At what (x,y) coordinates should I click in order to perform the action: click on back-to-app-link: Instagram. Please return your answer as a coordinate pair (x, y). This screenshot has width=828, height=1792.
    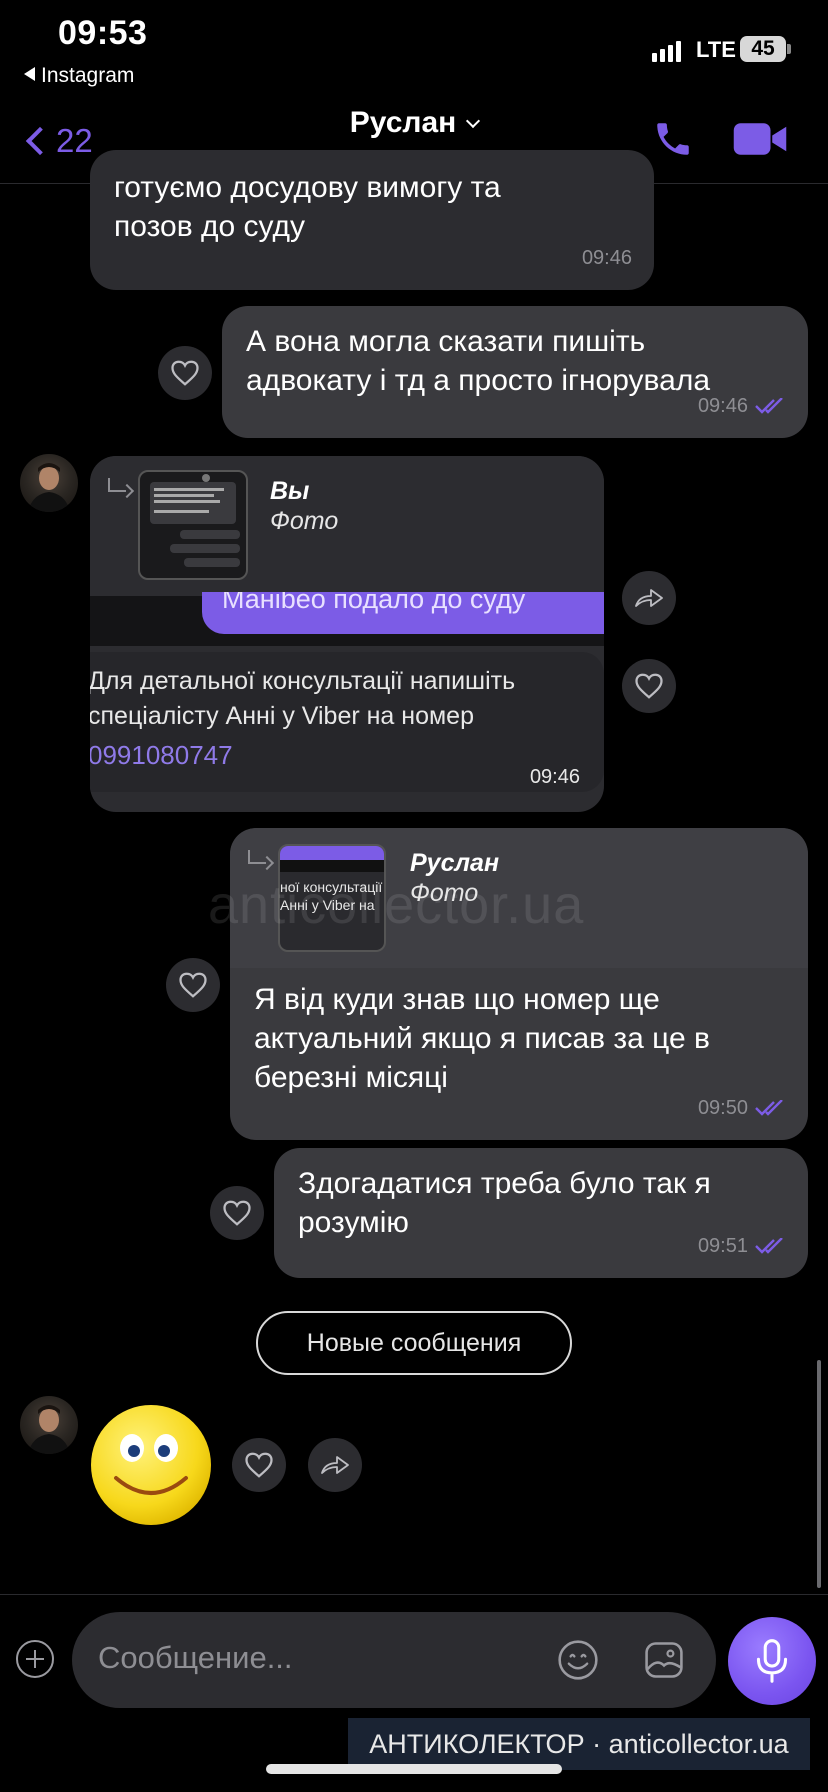
    Looking at the image, I should click on (79, 76).